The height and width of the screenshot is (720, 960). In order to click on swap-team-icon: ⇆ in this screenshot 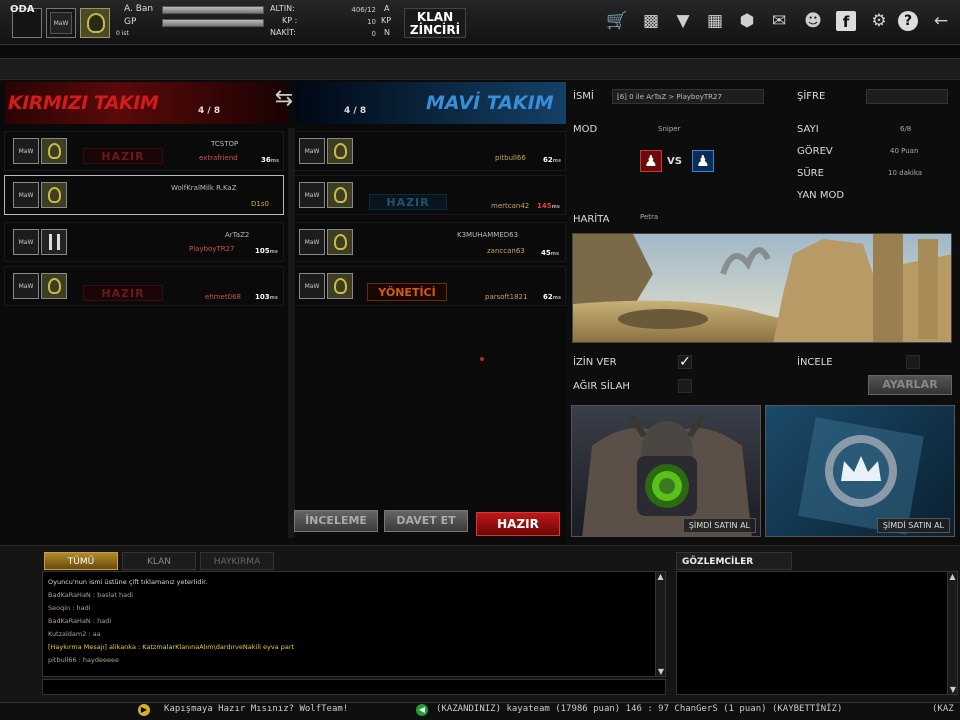, I will do `click(284, 99)`.